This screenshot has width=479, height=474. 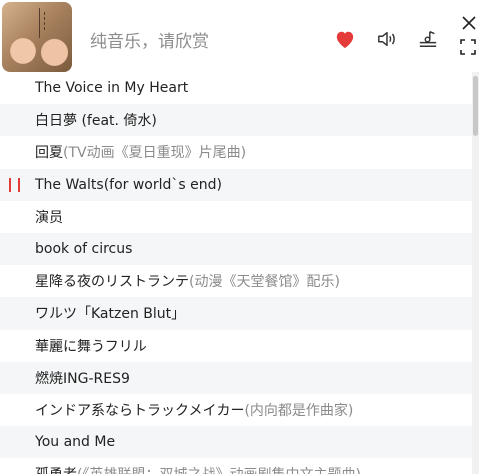 I want to click on playlist-row: 孤勇者(《英雄联盟：双城之战》动画剧集中文主题曲), so click(x=236, y=466).